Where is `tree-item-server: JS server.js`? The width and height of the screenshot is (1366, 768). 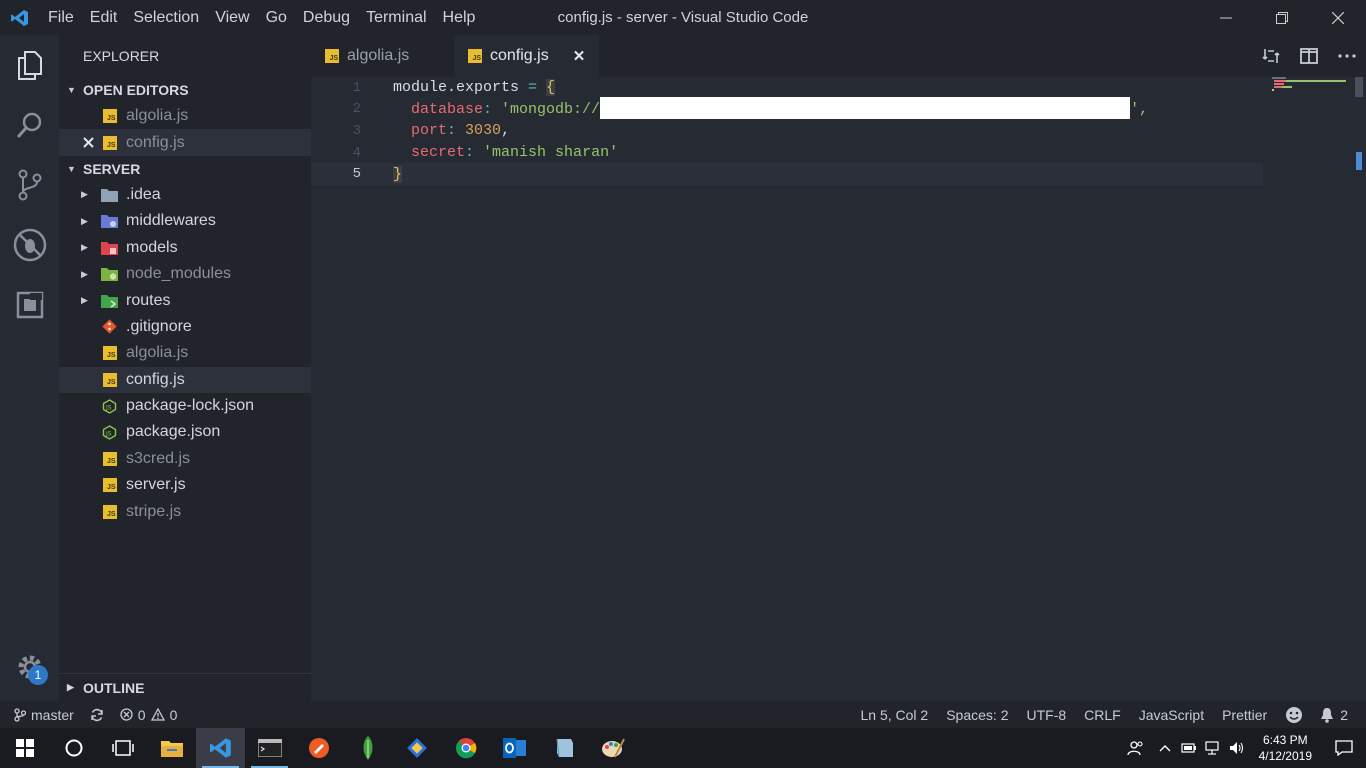 tree-item-server: JS server.js is located at coordinates (185, 485).